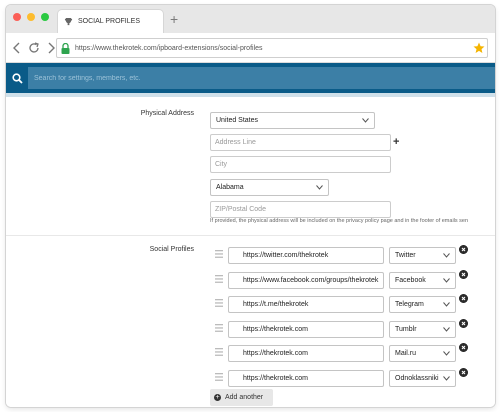 The width and height of the screenshot is (500, 412). Describe the element at coordinates (479, 48) in the screenshot. I see `bookmark-star-icon` at that location.